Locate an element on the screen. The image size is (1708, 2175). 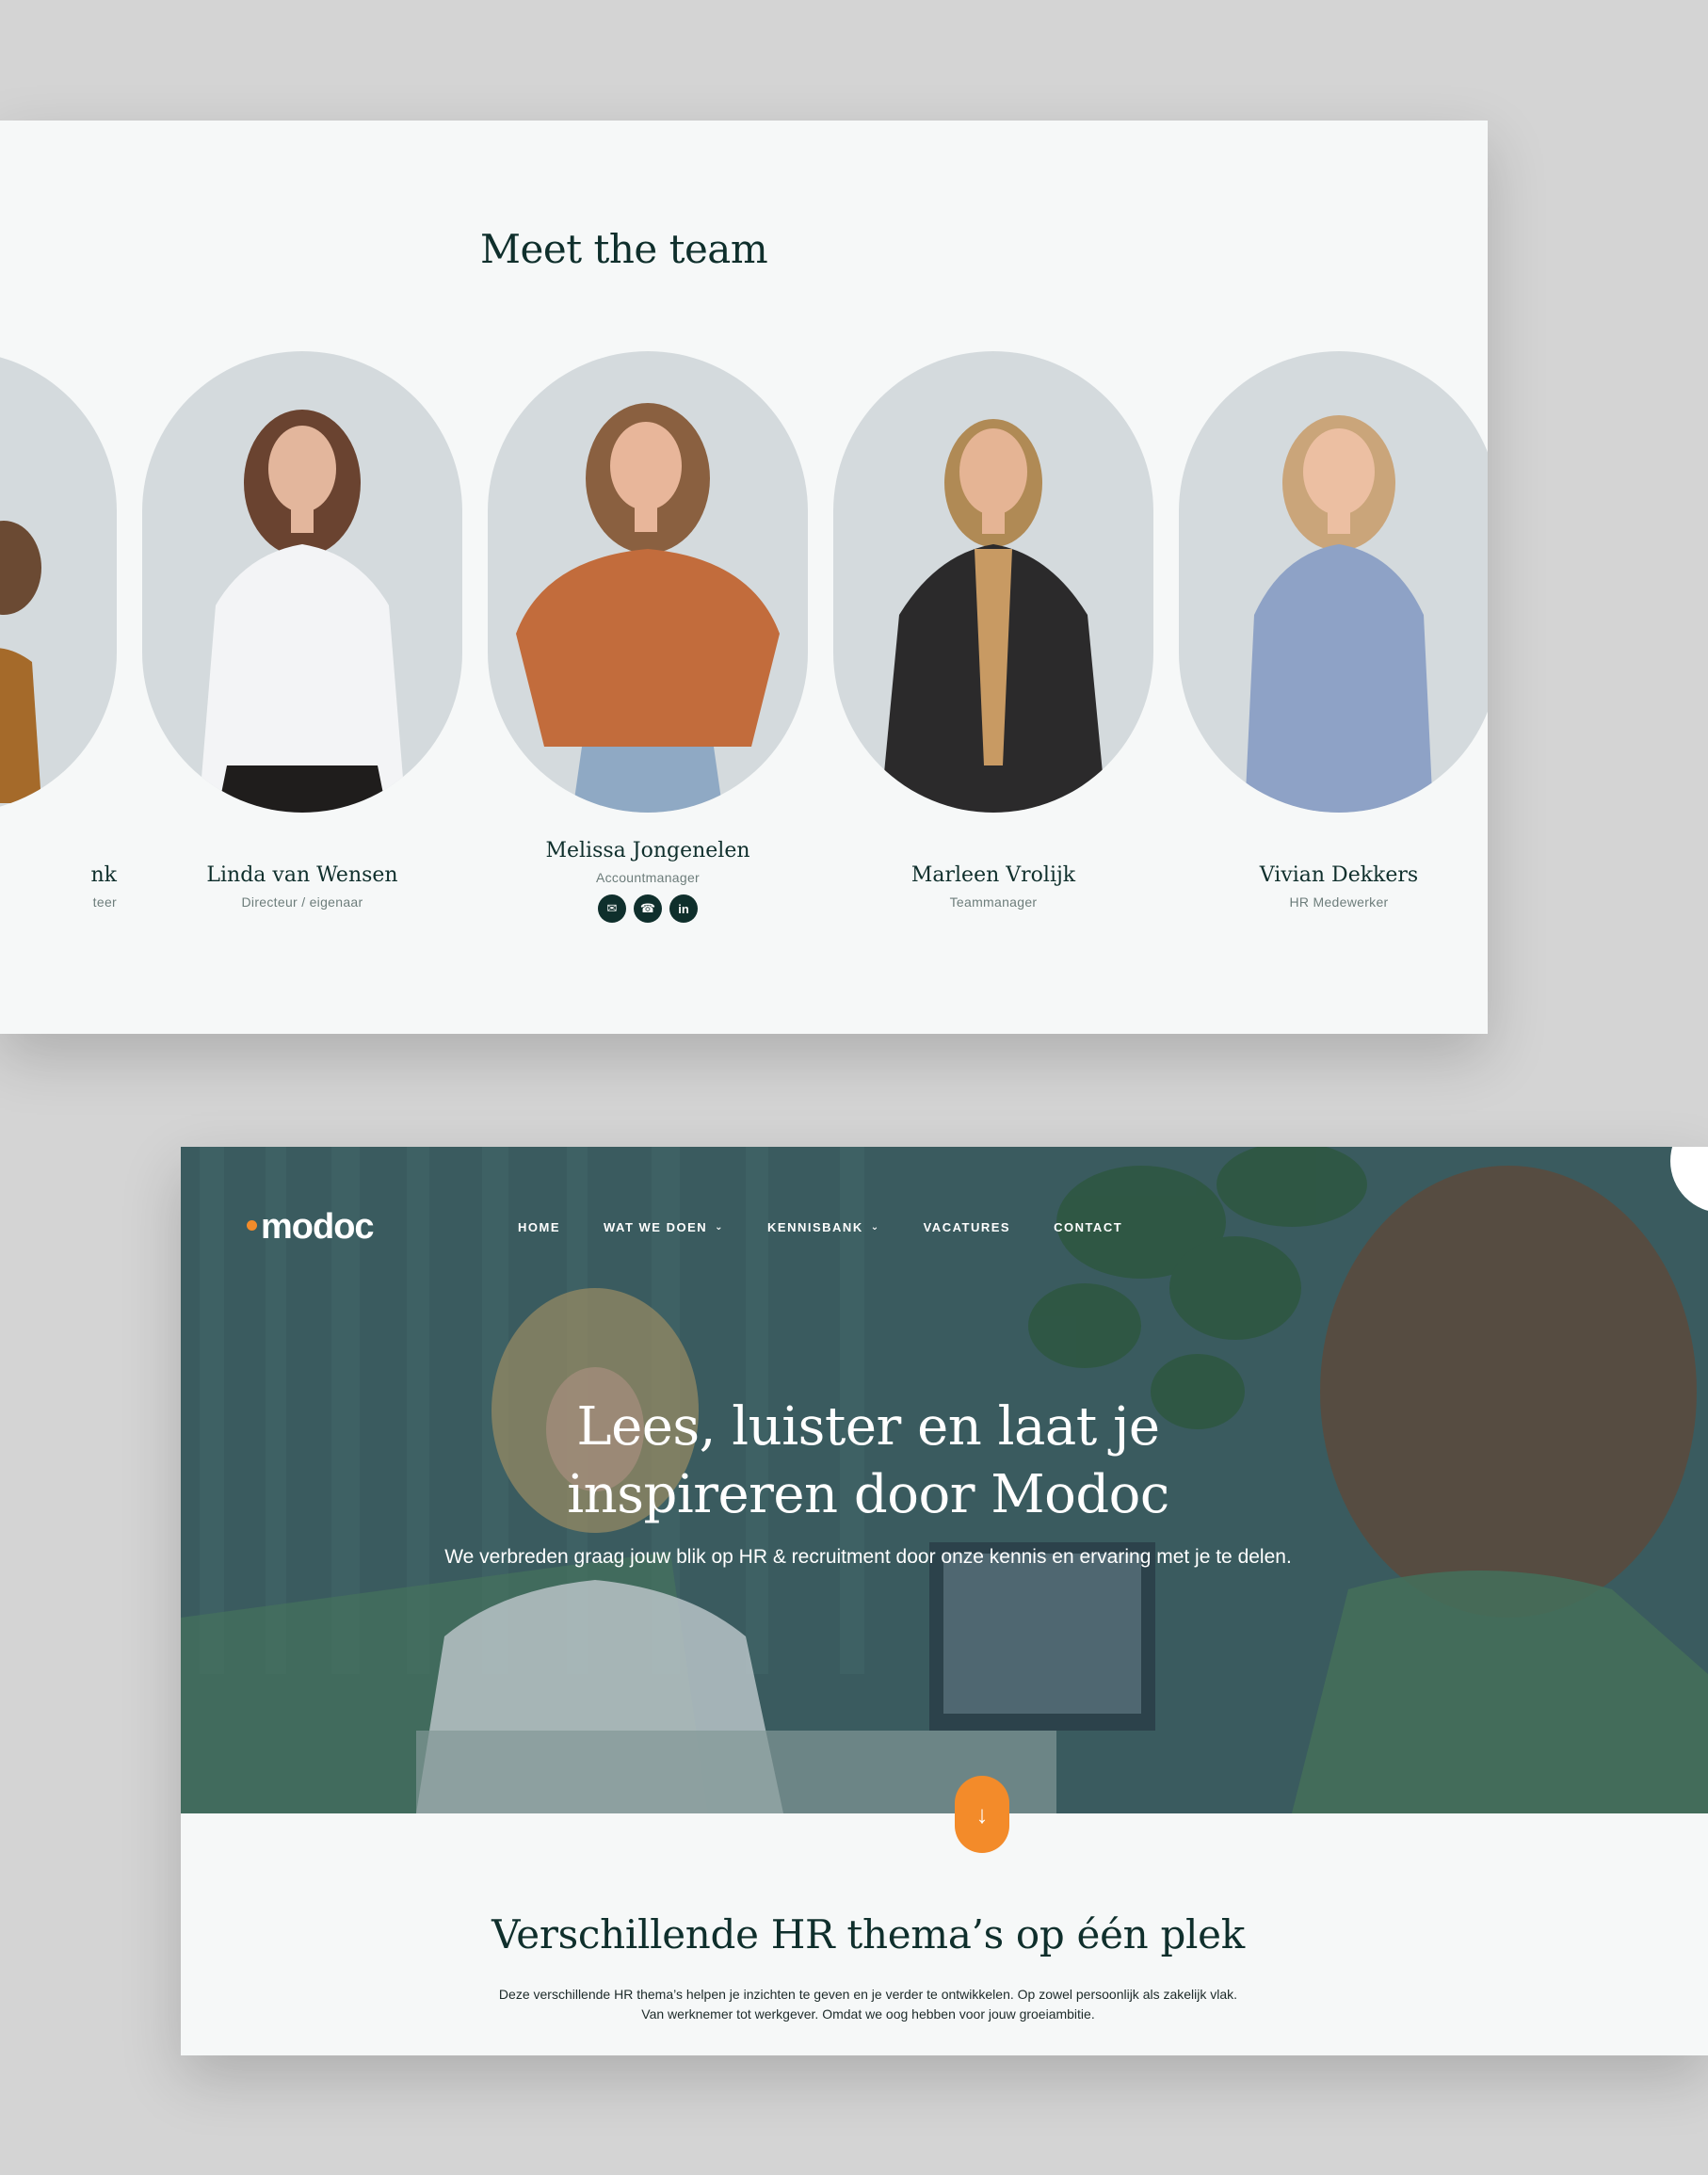
email-icon: ✉ is located at coordinates (612, 908).